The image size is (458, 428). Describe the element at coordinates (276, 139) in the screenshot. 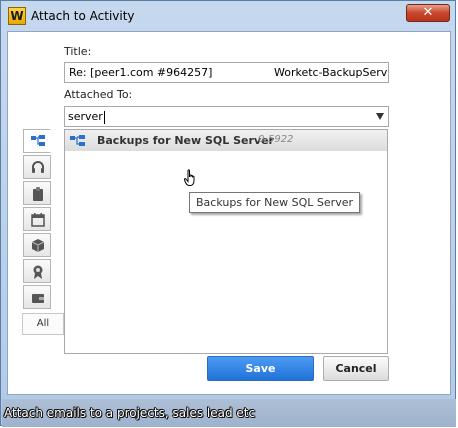

I see `result-code: 0-5922` at that location.